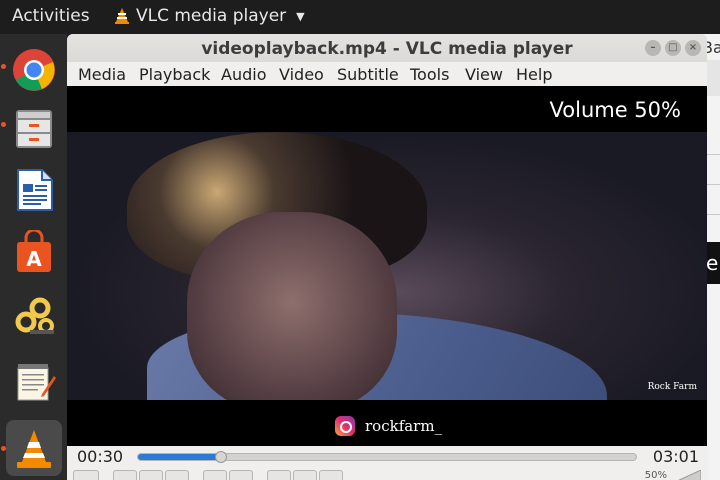  Describe the element at coordinates (86, 475) in the screenshot. I see `play-pause-button` at that location.